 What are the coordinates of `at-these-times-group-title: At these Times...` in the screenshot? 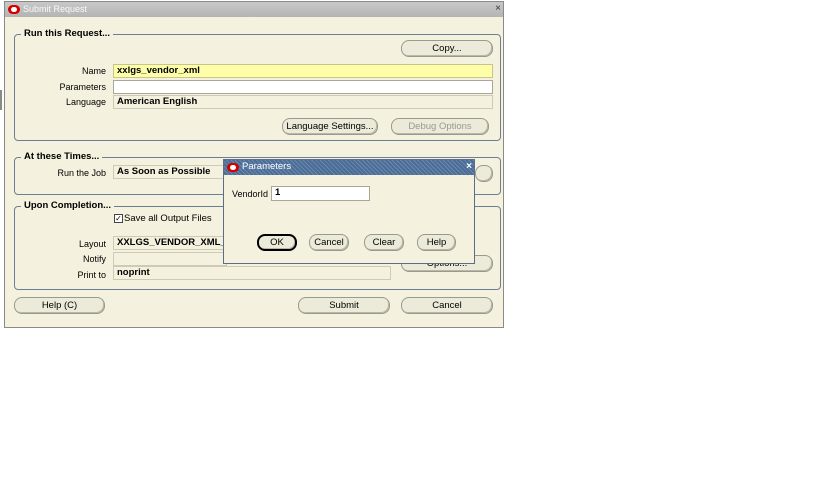 It's located at (62, 156).